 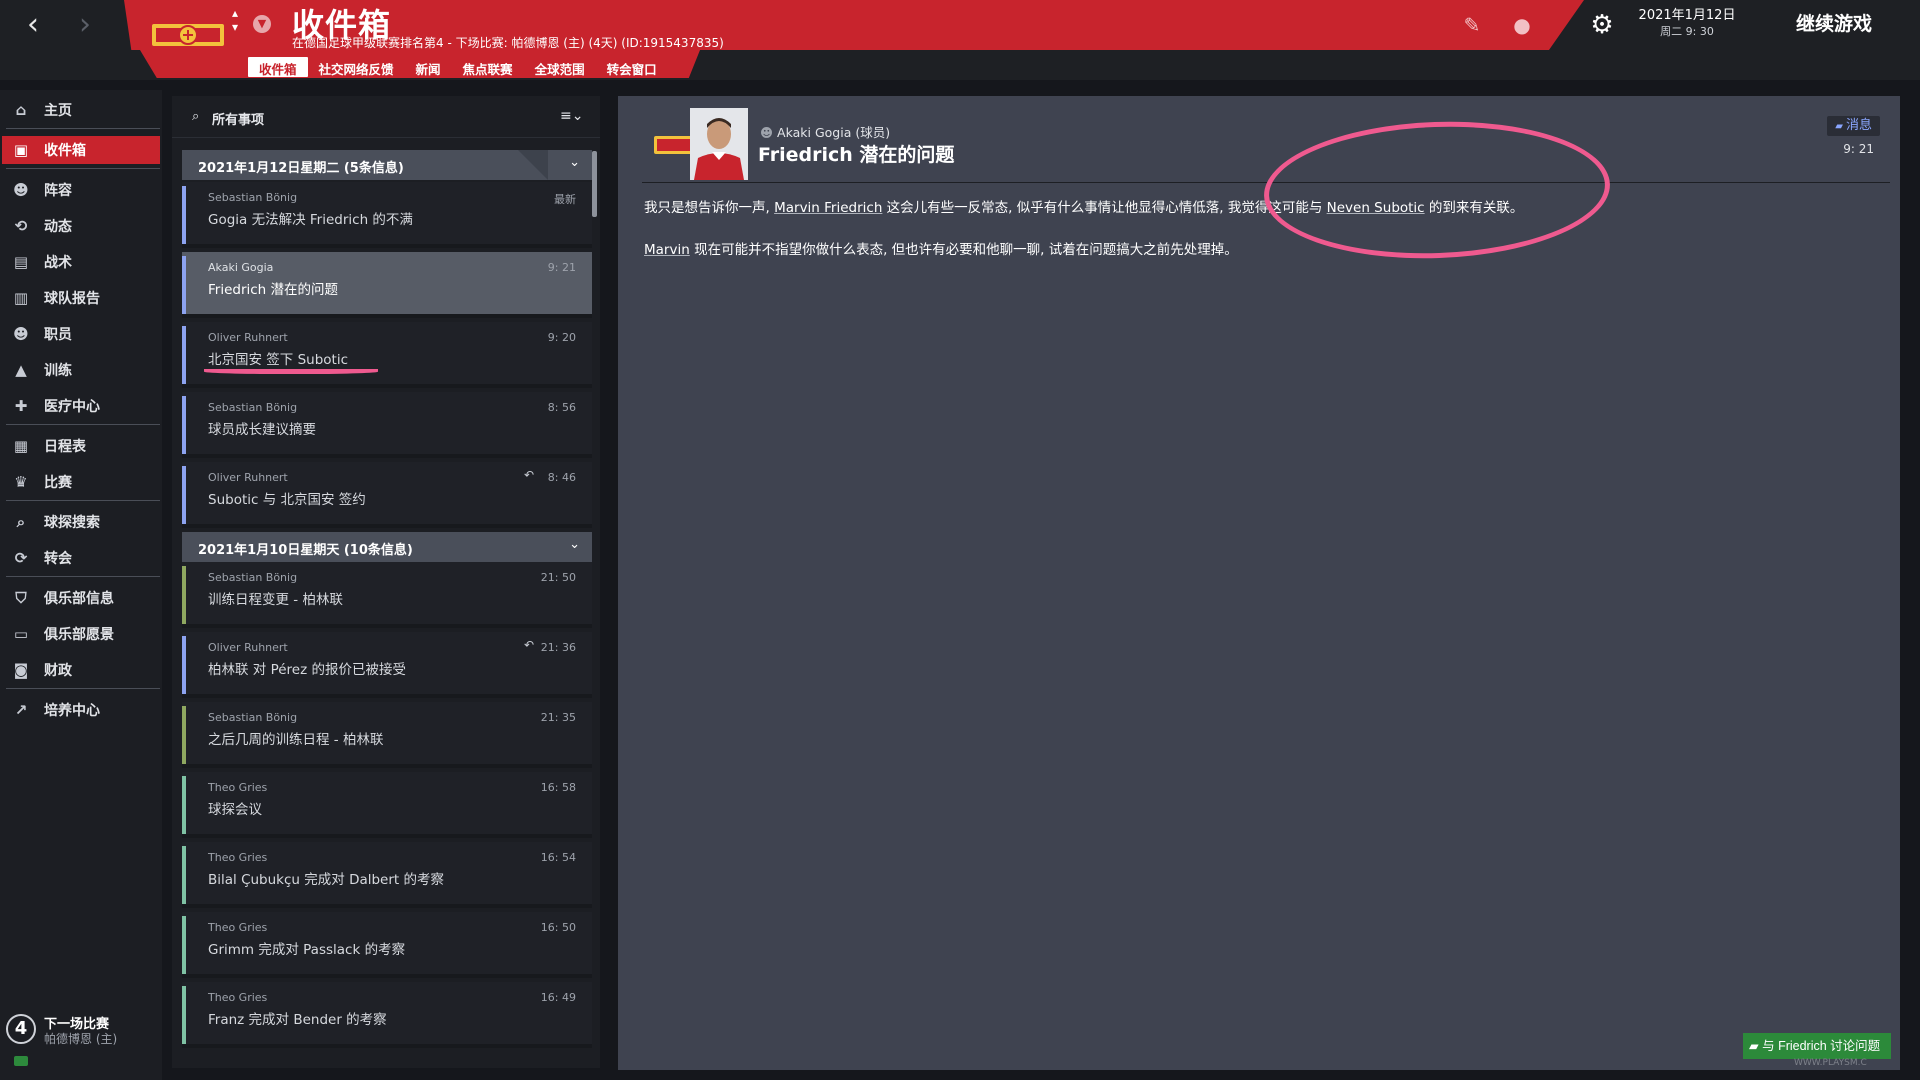 I want to click on sidebar-item-inbox: ▣ 收件箱, so click(x=81, y=150).